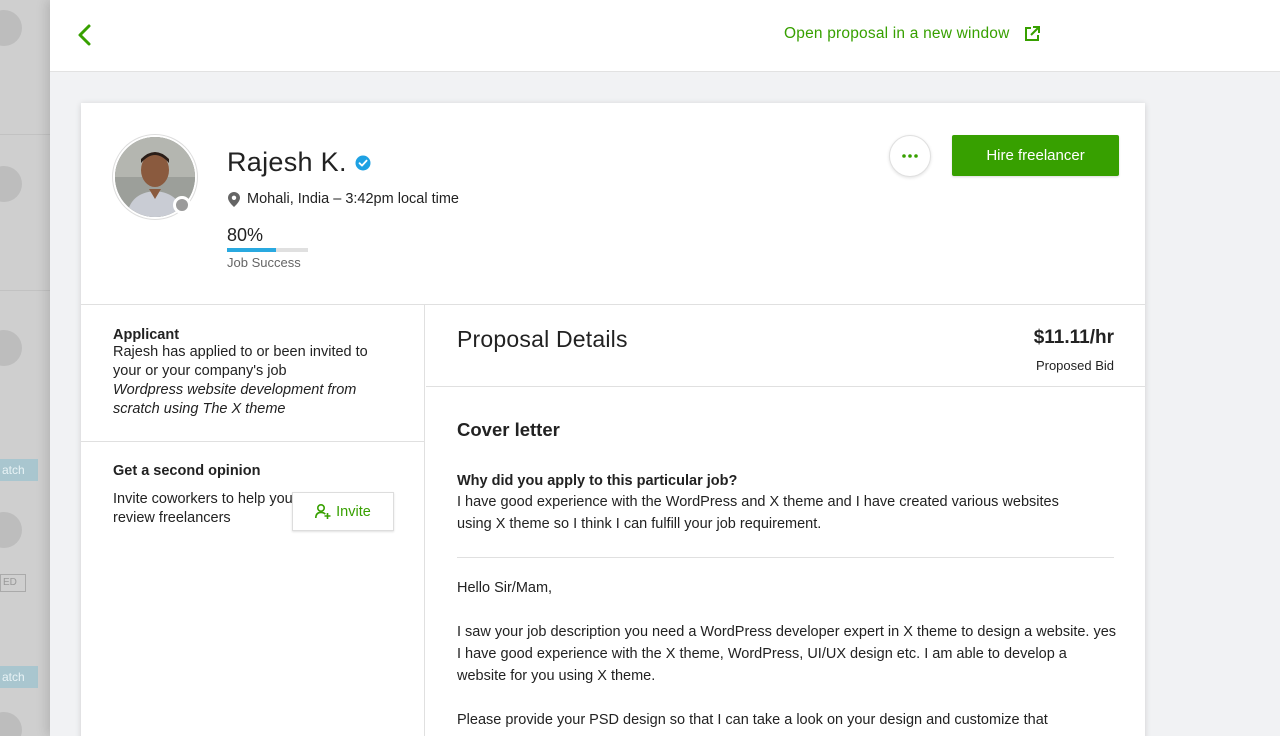  I want to click on hire-freelancer-button: Hire freelancer, so click(1035, 155).